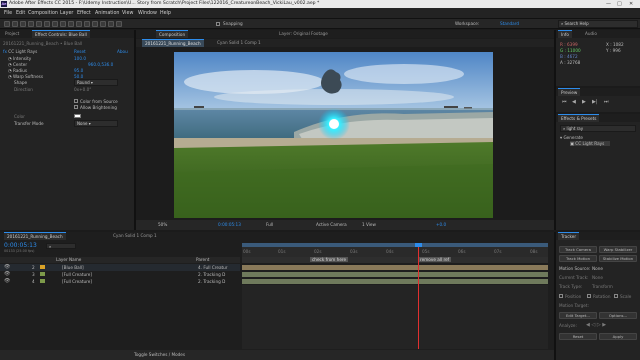 This screenshot has height=360, width=640. What do you see at coordinates (87, 24) in the screenshot?
I see `brush-tool-icon` at bounding box center [87, 24].